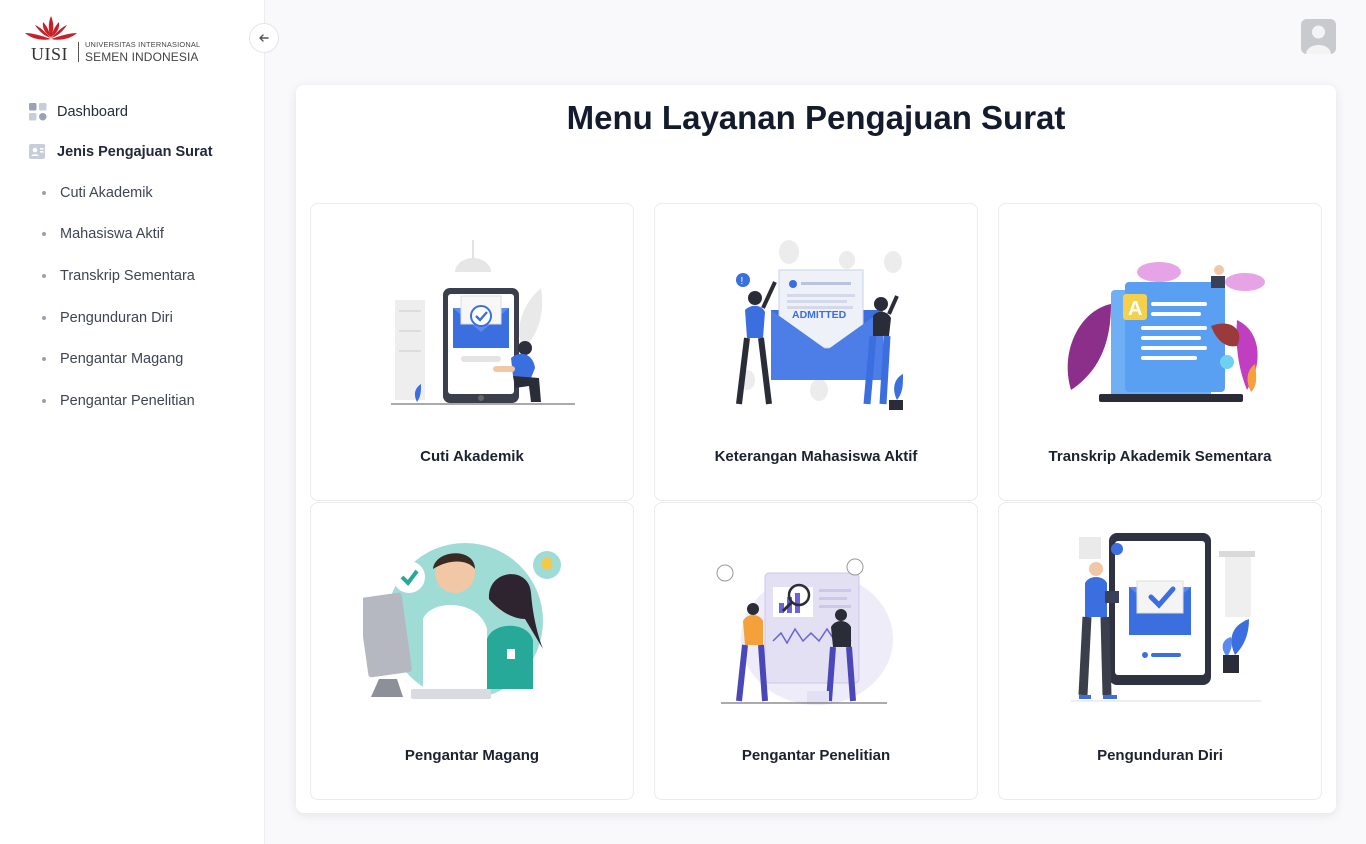 Image resolution: width=1366 pixels, height=844 pixels. I want to click on sidebar-subitem-mahasiswa-aktif: Mahasiswa Aktif, so click(132, 235).